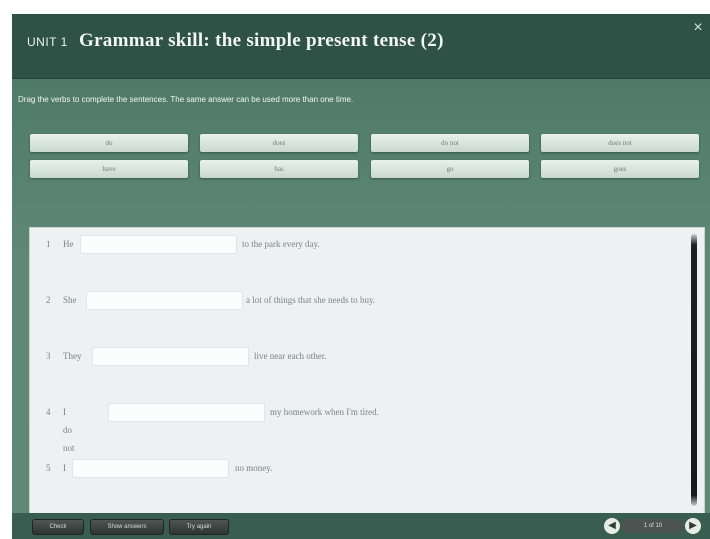 The image size is (710, 539). I want to click on footer-bar: Check Show answers Try again ◀ 1 of 10 ▶, so click(361, 526).